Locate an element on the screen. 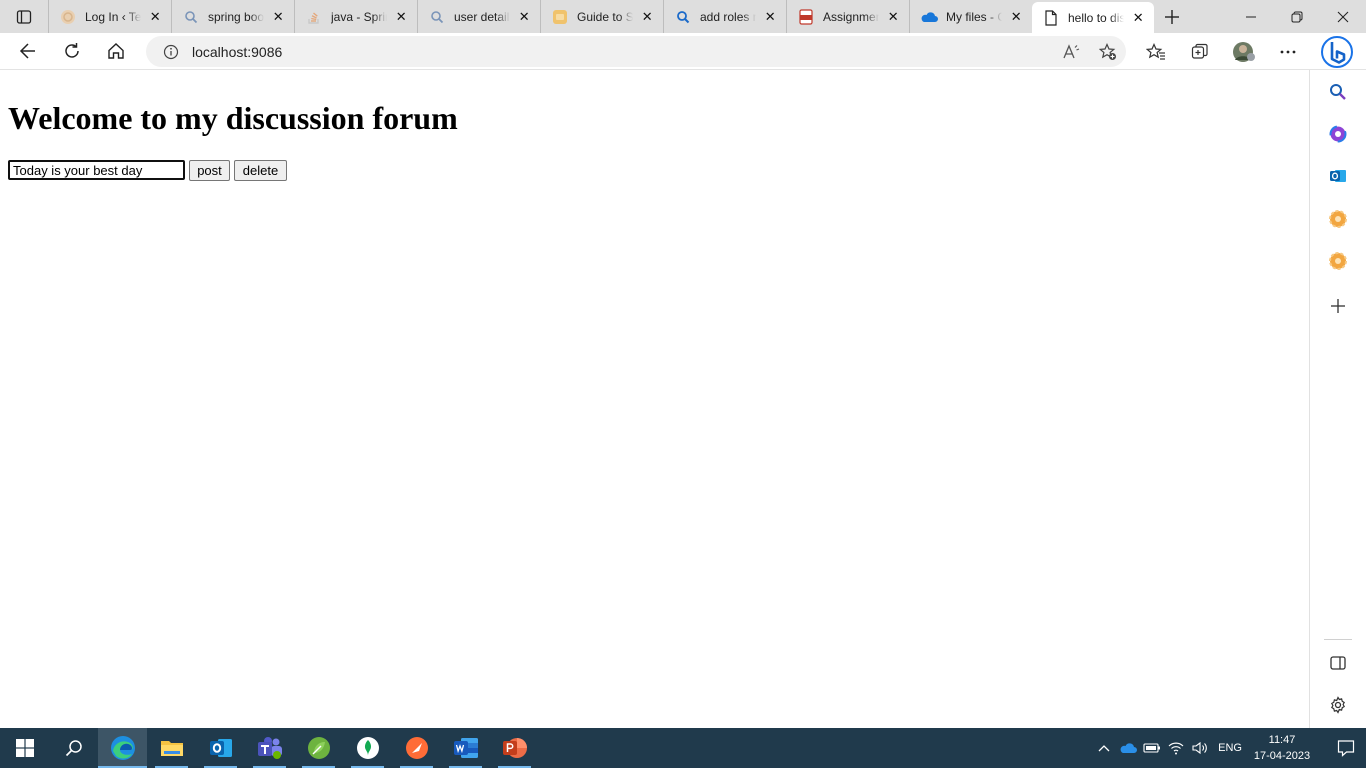 The image size is (1366, 768). browser-tab: Assignmen ✕ is located at coordinates (847, 16).